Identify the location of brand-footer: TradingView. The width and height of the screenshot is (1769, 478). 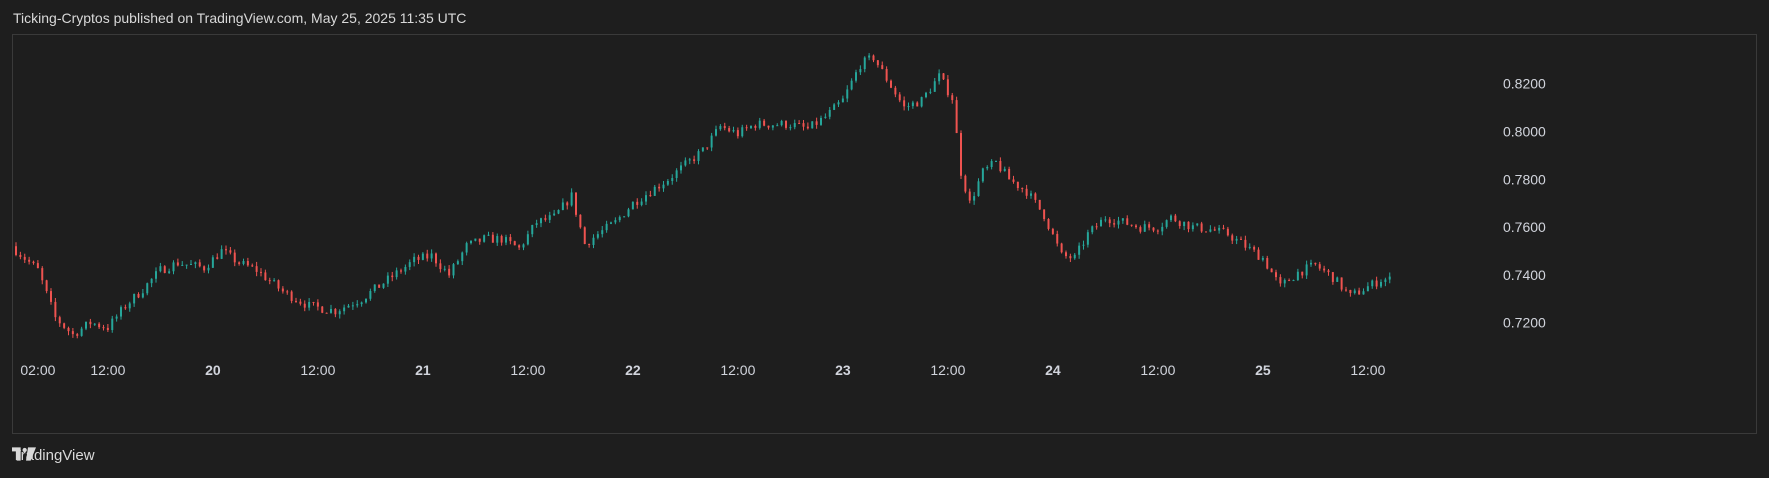
(53, 455).